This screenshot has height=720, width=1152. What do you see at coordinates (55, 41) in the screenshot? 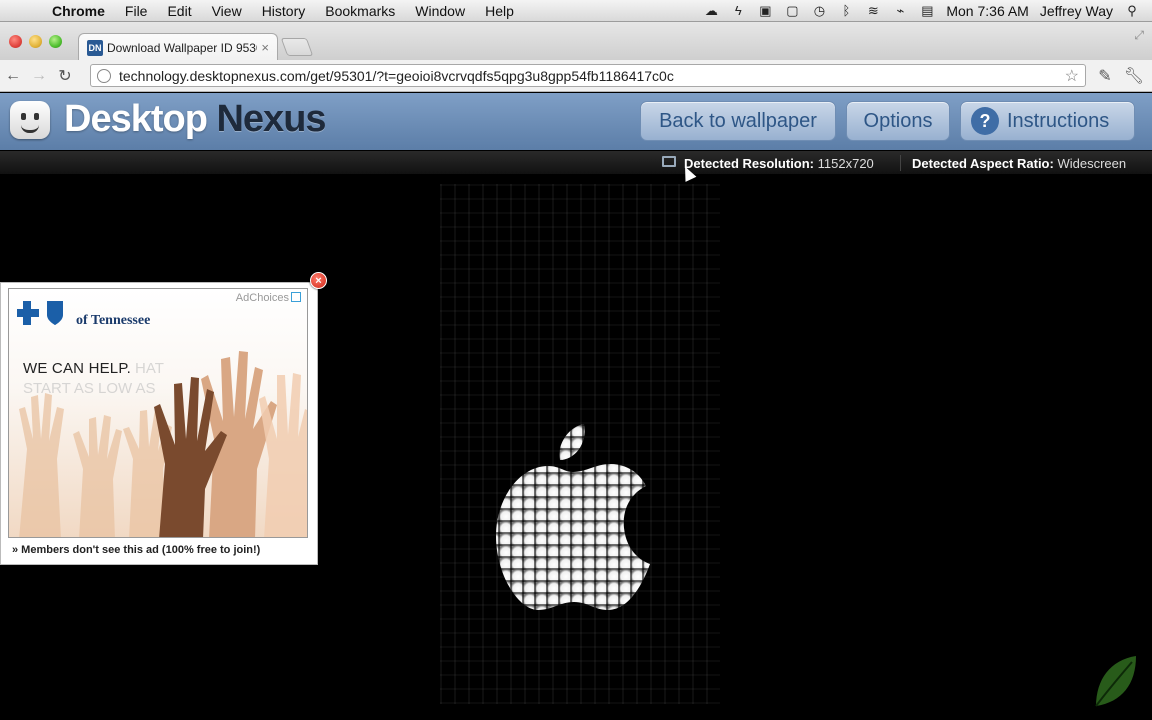
I see `window-zoom-button` at bounding box center [55, 41].